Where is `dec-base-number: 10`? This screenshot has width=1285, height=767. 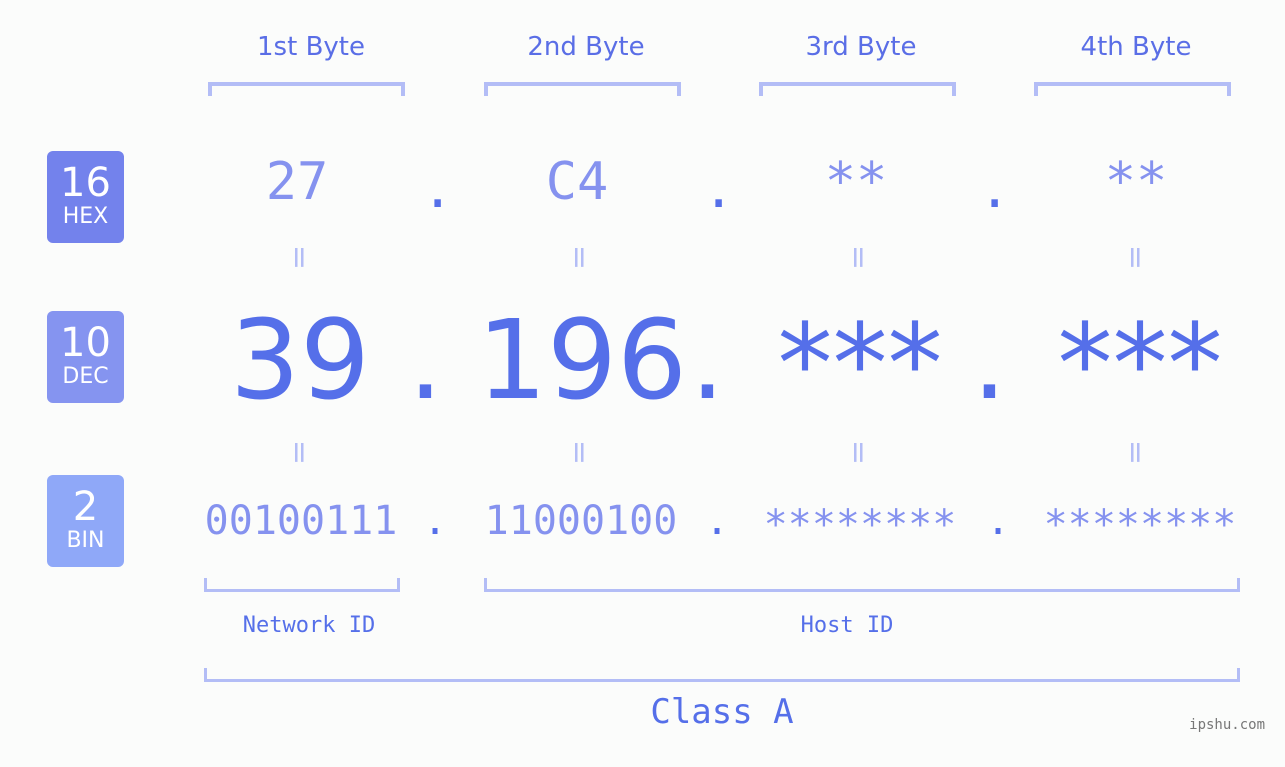
dec-base-number: 10 is located at coordinates (85, 343).